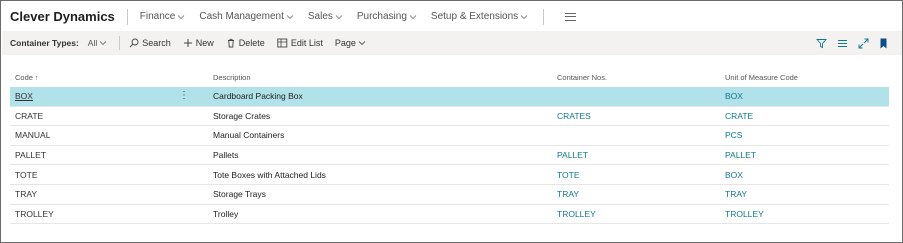  I want to click on table-row: TRAY Storage Trays TRAY TRAY, so click(449, 195).